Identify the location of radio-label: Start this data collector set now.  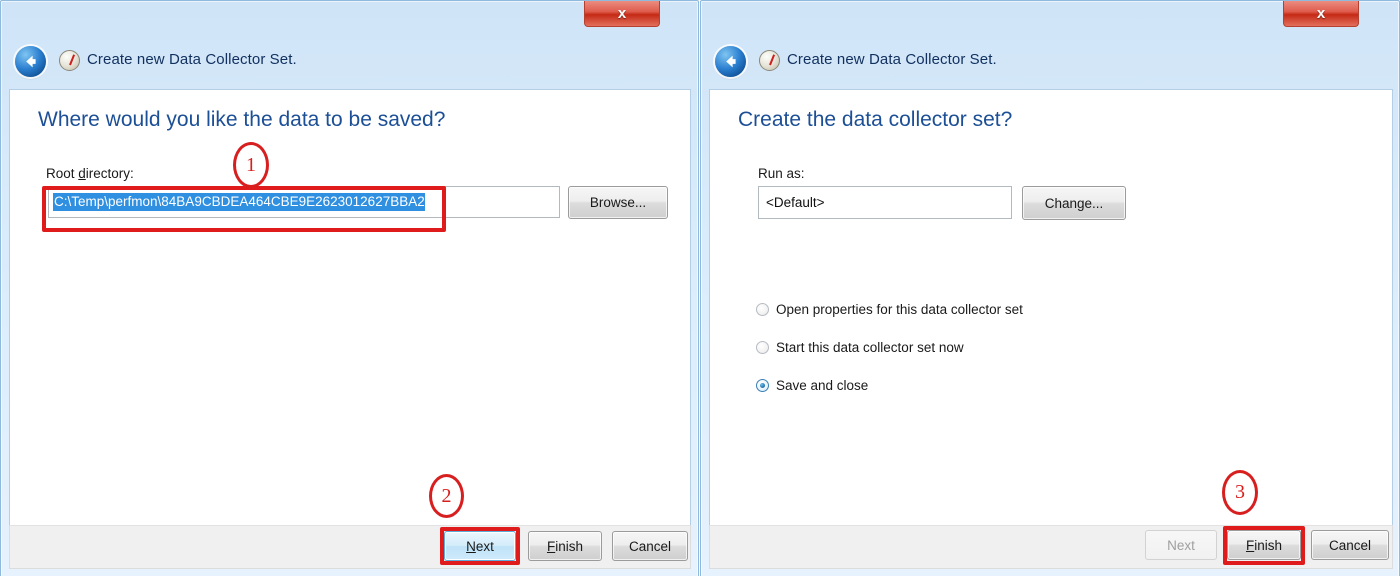
(870, 347).